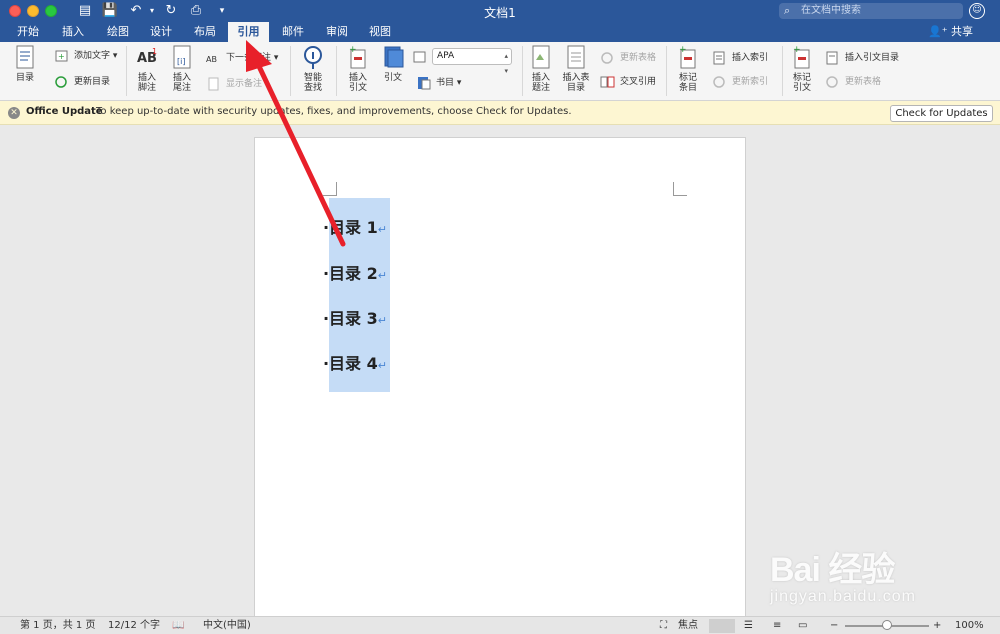 Image resolution: width=1000 pixels, height=634 pixels. I want to click on citations-label: 引文, so click(392, 78).